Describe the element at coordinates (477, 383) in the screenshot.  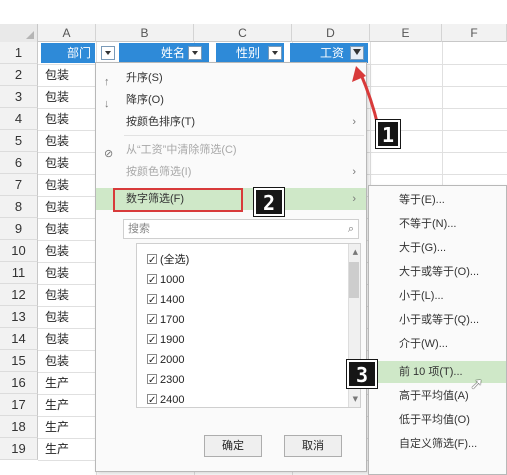
I see `mouse-pointer-icon: ➚` at that location.